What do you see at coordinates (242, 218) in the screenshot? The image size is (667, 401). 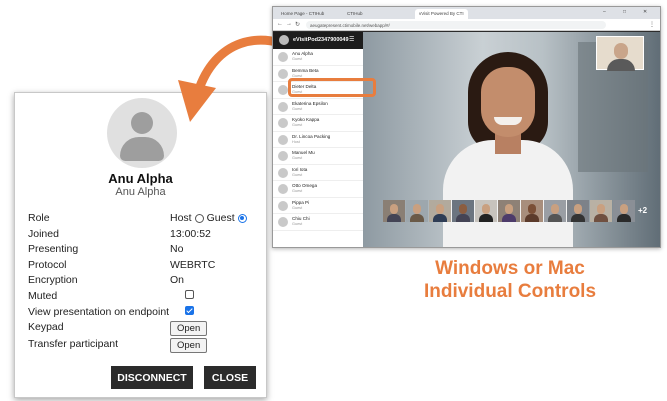 I see `role-guest-radio` at bounding box center [242, 218].